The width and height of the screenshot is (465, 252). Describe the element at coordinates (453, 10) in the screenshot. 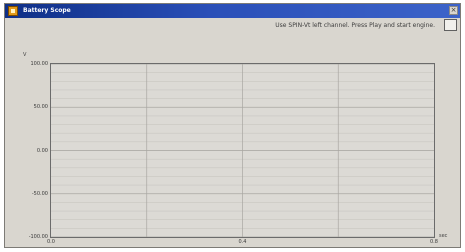

I see `close-button: ×` at that location.